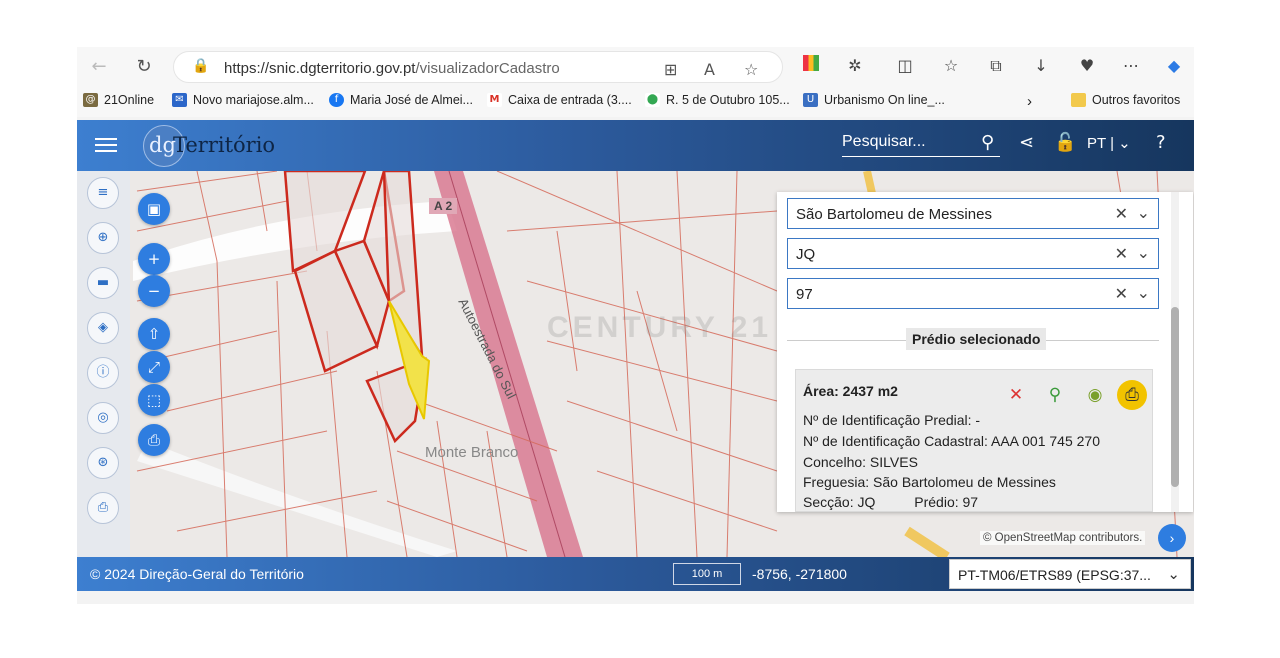  I want to click on zoom-extent-icon: ⬚, so click(154, 400).